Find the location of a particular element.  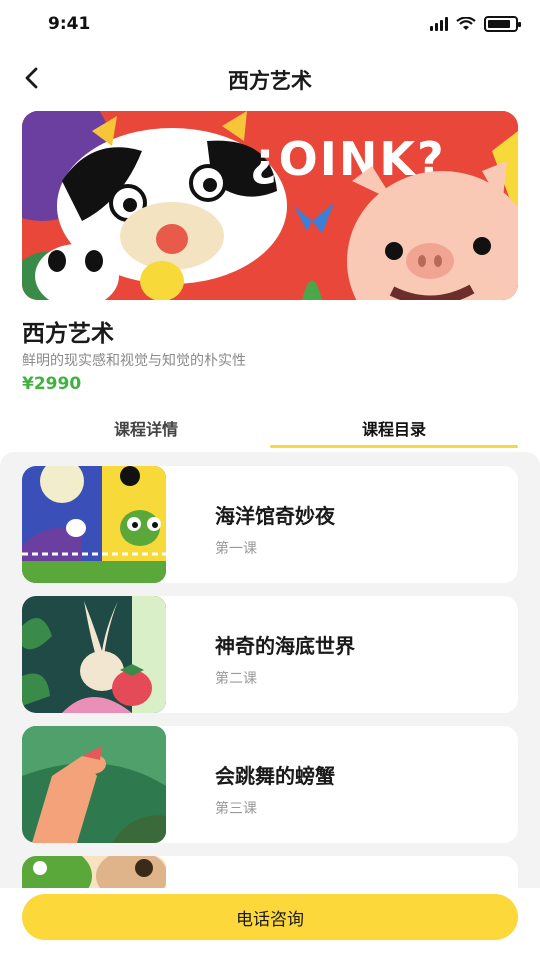

lesson-subtitle: 第三课 is located at coordinates (236, 809).